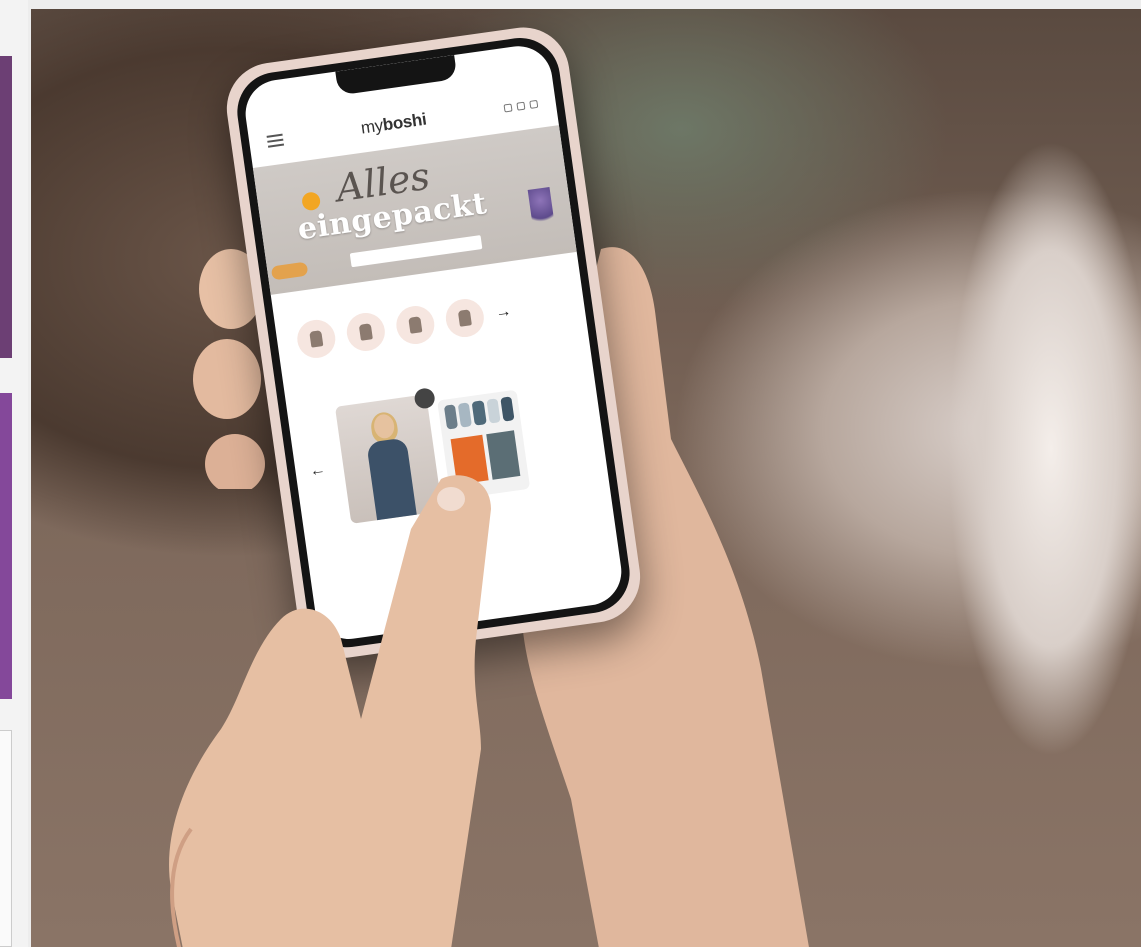  I want to click on yarn-swatches, so click(479, 413).